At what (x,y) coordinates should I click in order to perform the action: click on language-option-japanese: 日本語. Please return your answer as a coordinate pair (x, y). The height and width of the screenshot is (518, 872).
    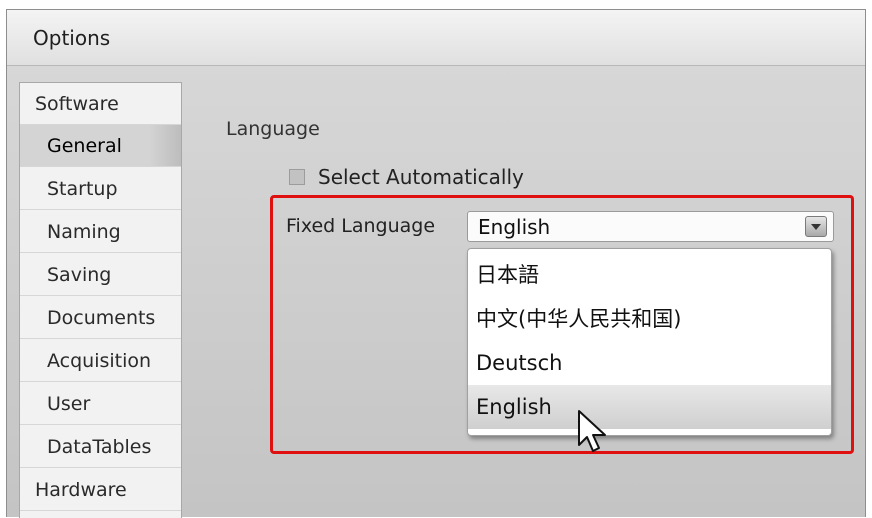
    Looking at the image, I should click on (649, 275).